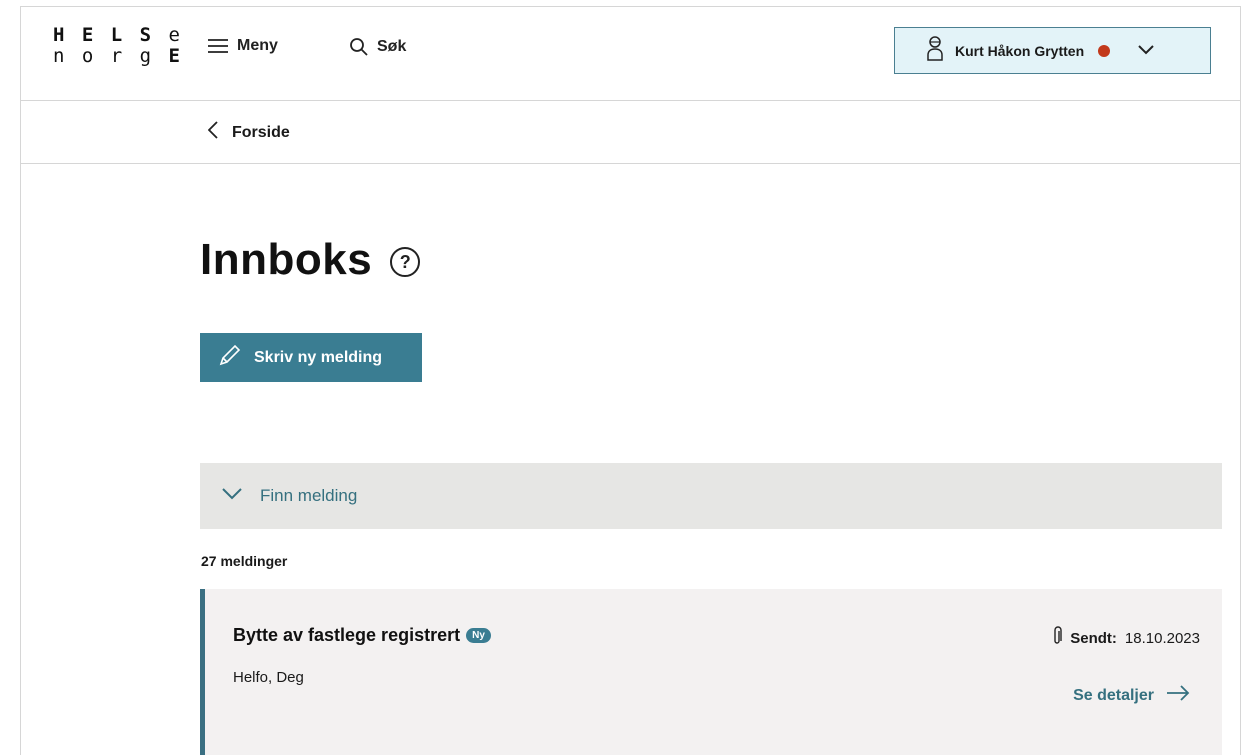 This screenshot has width=1248, height=755. I want to click on user-name: Kurt Håkon Grytten, so click(1020, 50).